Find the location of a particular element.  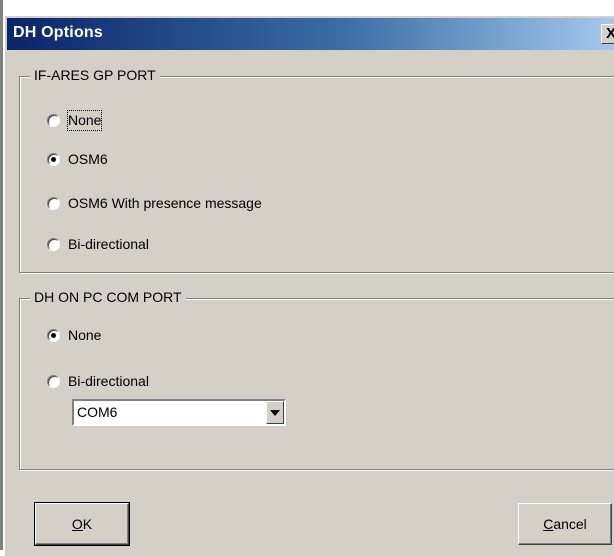

gp-port-caption: IF-ARES GP PORT is located at coordinates (95, 75).